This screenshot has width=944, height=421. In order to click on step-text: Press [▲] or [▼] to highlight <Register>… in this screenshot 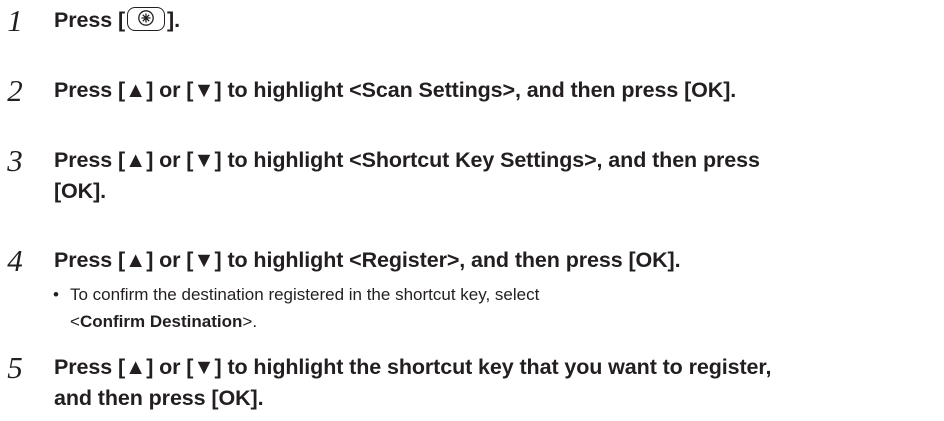, I will do `click(367, 260)`.